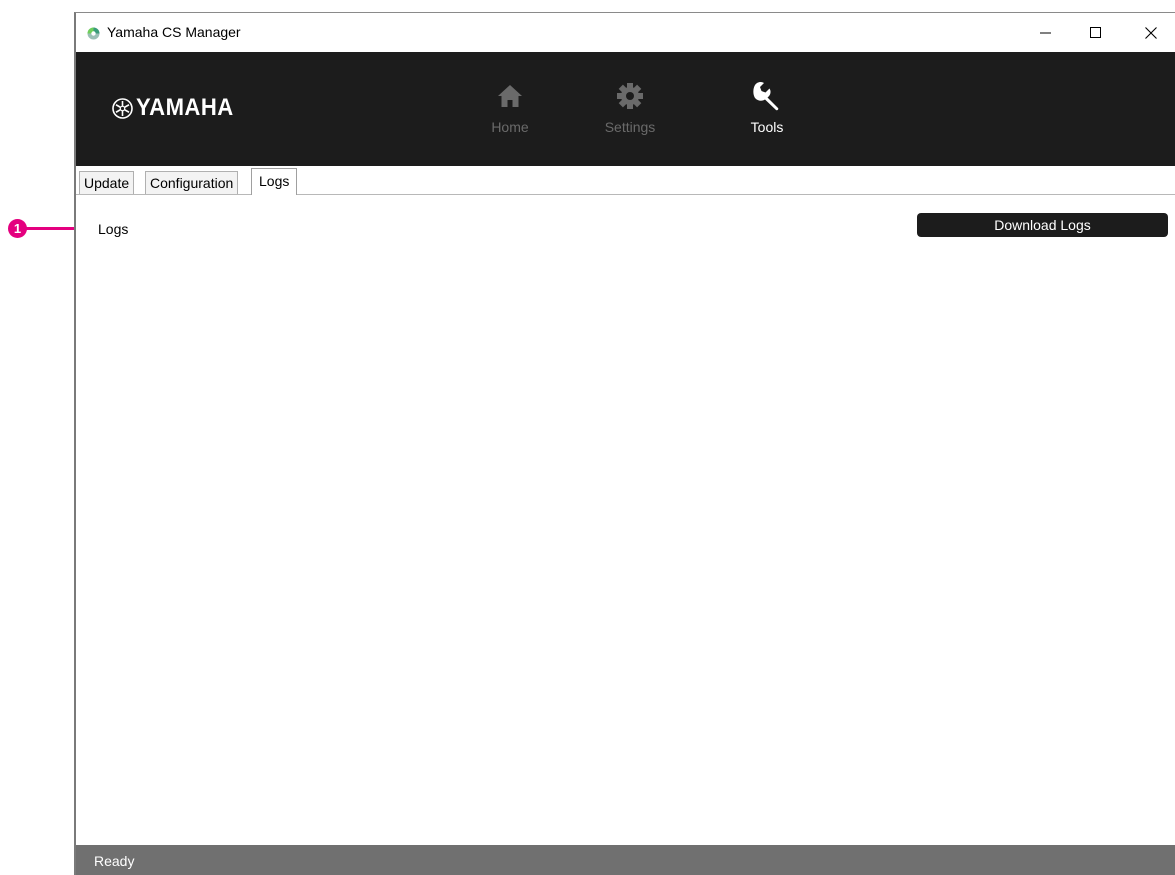 This screenshot has width=1175, height=875. Describe the element at coordinates (766, 96) in the screenshot. I see `wrench-icon` at that location.